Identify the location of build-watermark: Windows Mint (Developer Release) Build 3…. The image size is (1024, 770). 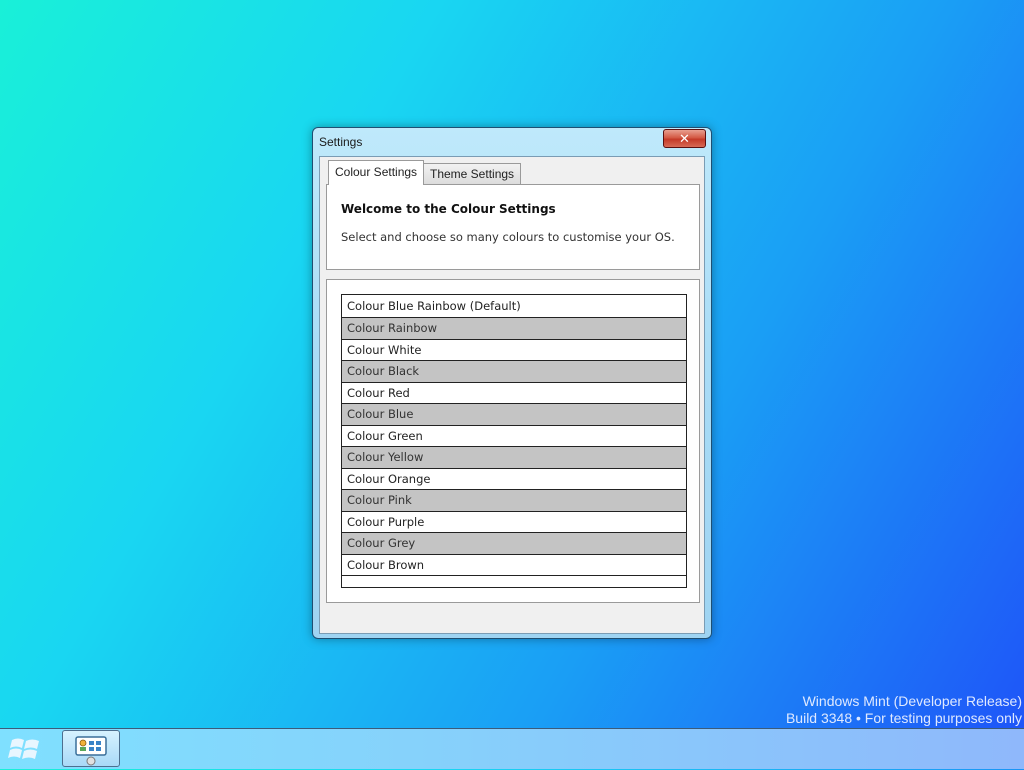
(904, 710).